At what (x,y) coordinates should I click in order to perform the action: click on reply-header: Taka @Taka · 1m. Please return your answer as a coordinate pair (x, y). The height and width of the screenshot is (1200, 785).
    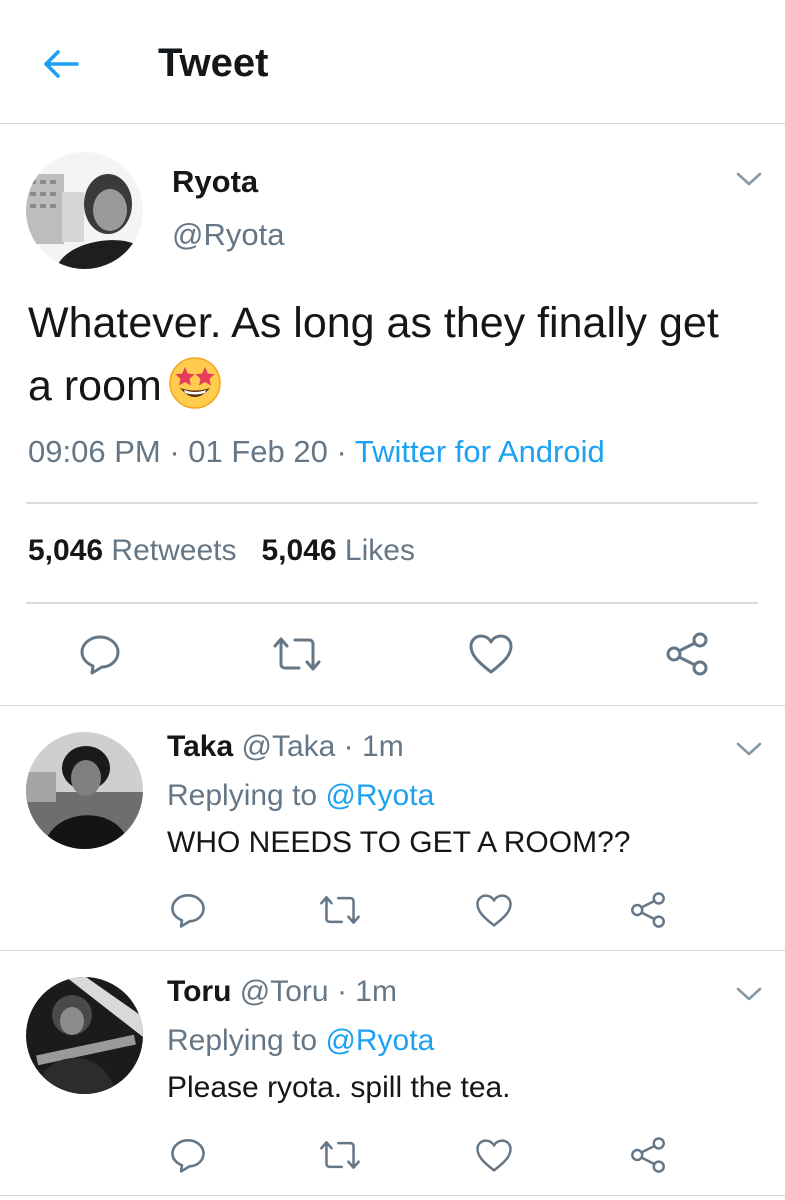
    Looking at the image, I should click on (285, 747).